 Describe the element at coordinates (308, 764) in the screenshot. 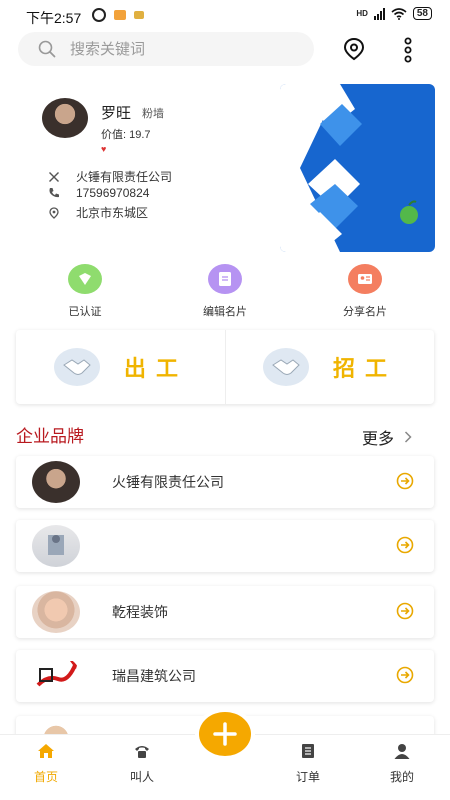

I see `nav-orders: 订单` at that location.